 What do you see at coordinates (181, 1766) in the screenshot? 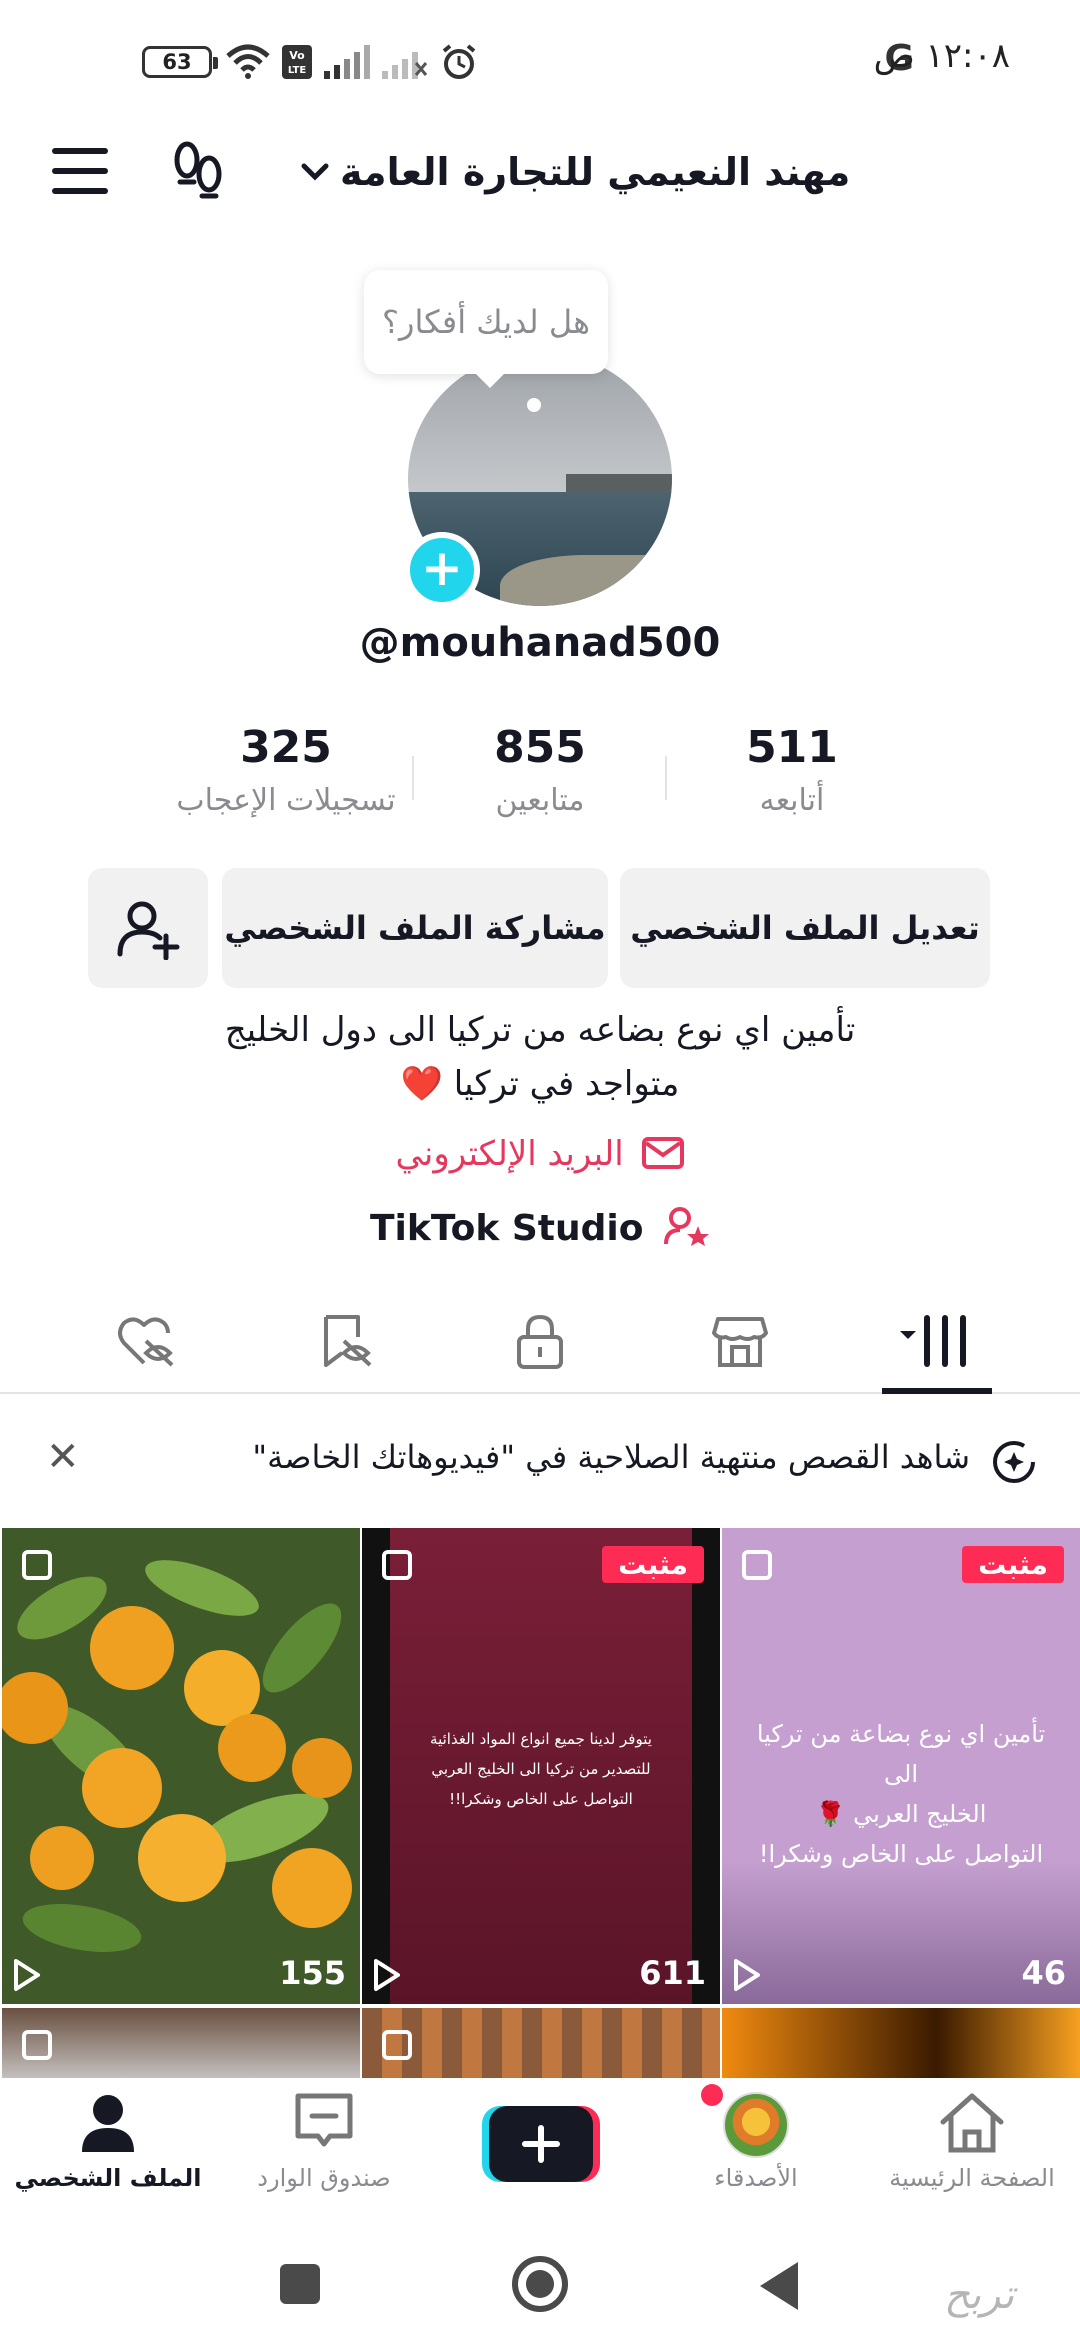
I see `video-thumbnail: 155` at bounding box center [181, 1766].